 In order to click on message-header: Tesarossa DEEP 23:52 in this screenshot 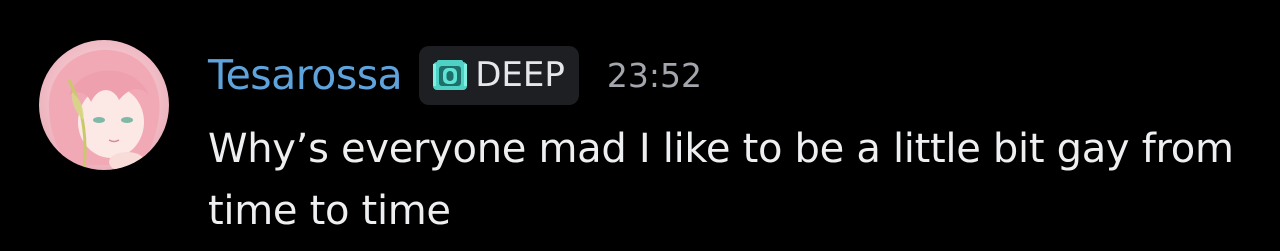, I will do `click(455, 75)`.